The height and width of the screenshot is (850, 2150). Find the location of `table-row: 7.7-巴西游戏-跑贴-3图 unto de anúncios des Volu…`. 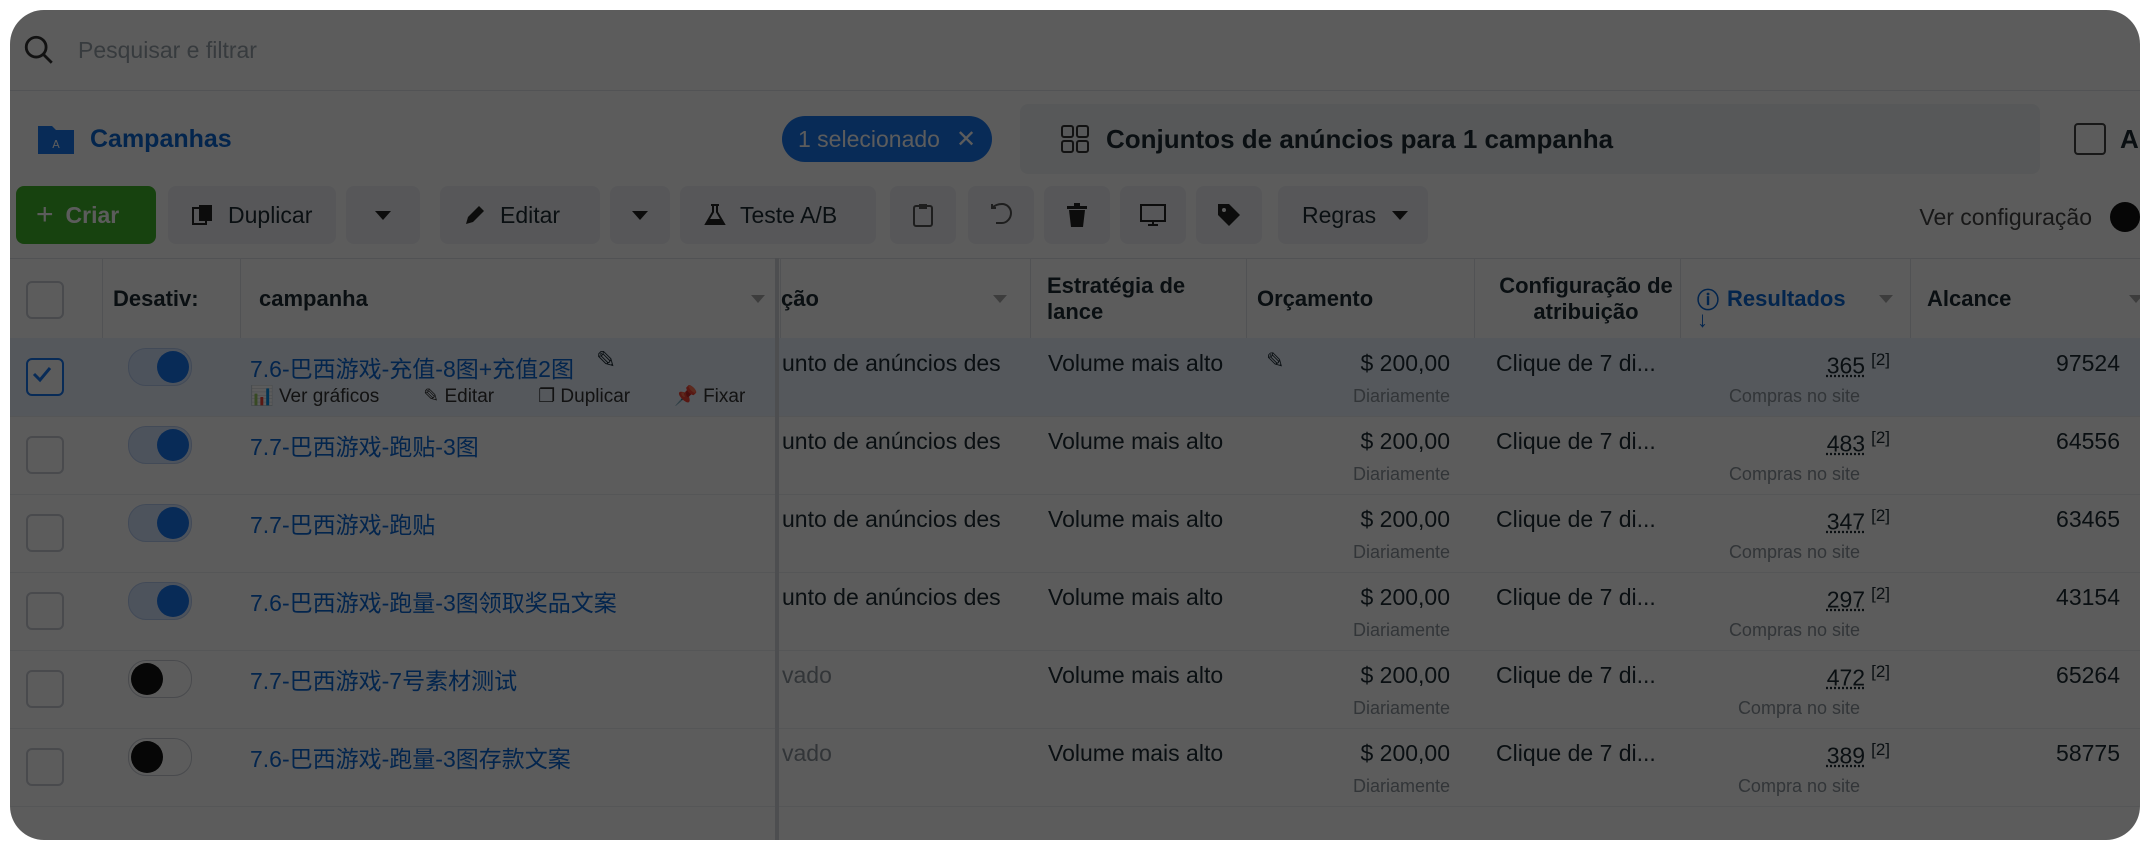

table-row: 7.7-巴西游戏-跑贴-3图 unto de anúncios des Volu… is located at coordinates (1075, 455).